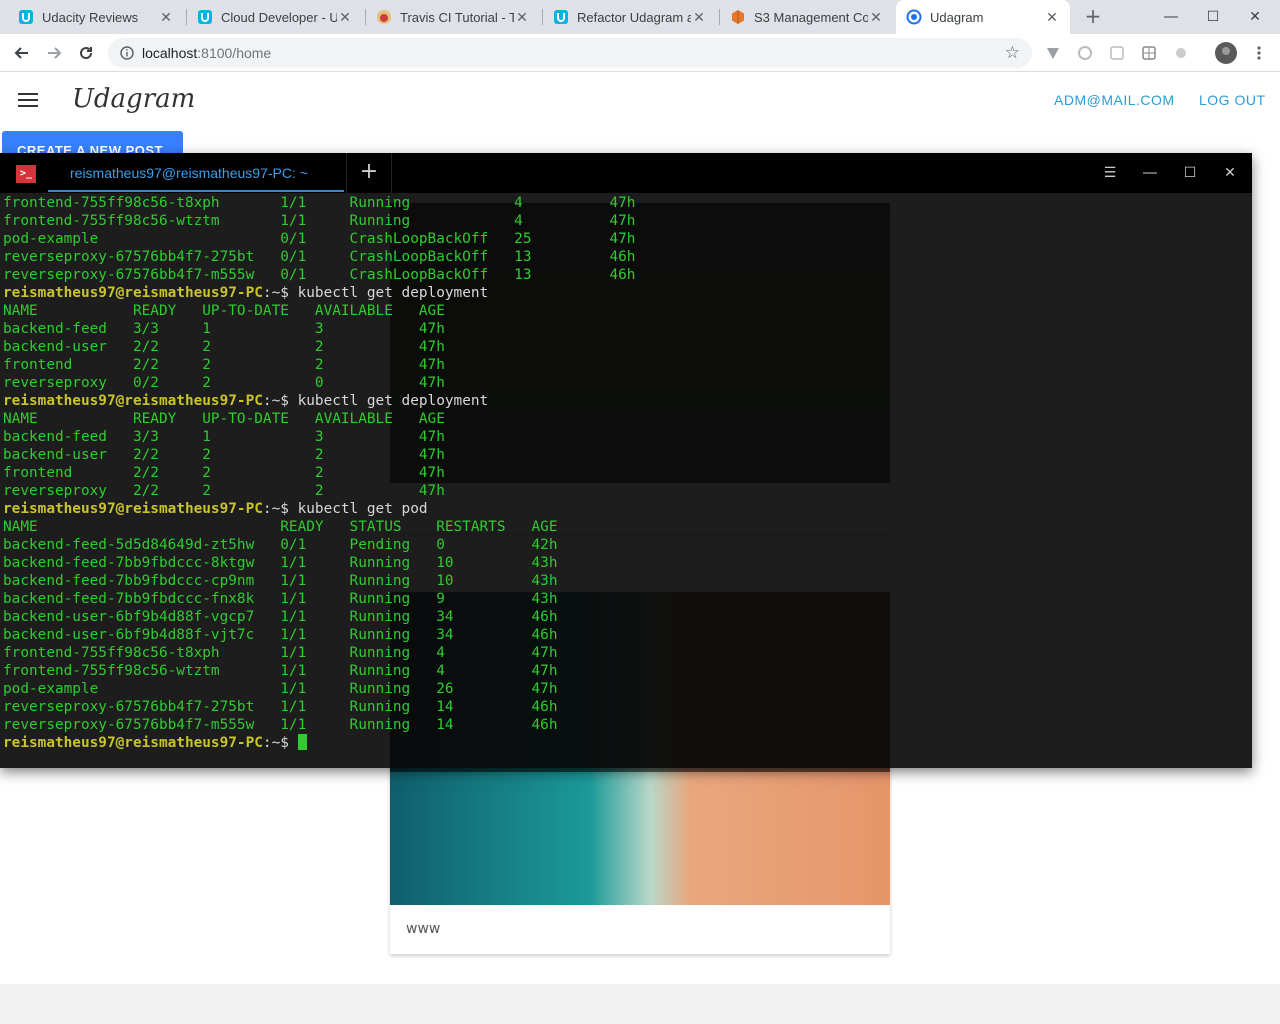 The height and width of the screenshot is (1024, 1280). I want to click on logout-button: LOG OUT, so click(1232, 100).